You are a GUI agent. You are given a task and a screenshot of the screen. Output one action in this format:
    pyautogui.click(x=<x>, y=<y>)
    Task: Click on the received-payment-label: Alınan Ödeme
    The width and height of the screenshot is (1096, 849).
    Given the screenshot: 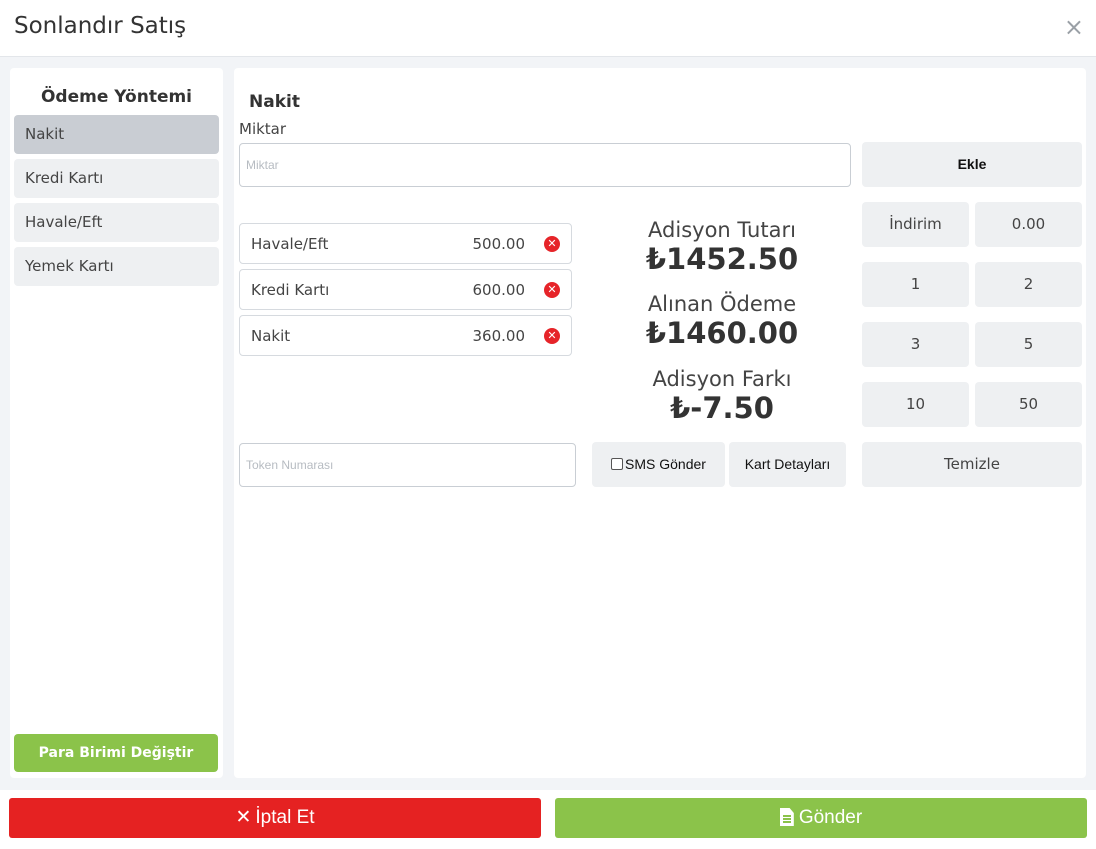 What is the action you would take?
    pyautogui.click(x=722, y=304)
    